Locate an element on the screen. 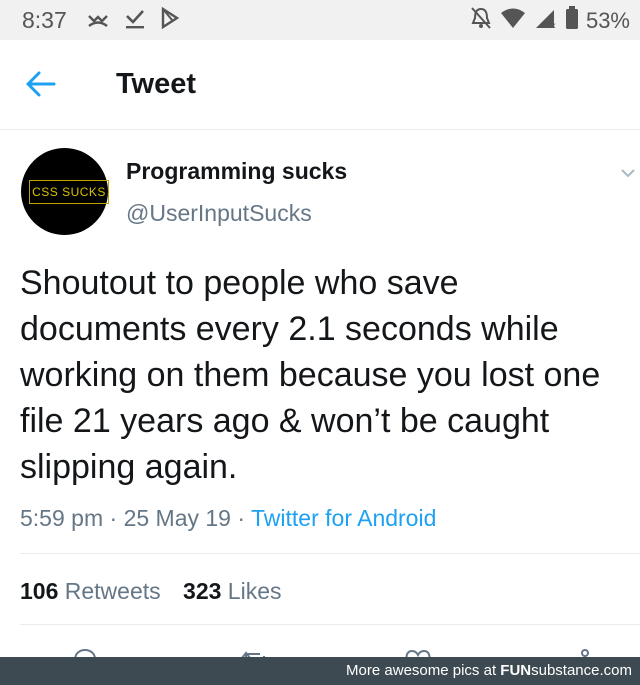  battery-icon is located at coordinates (571, 20).